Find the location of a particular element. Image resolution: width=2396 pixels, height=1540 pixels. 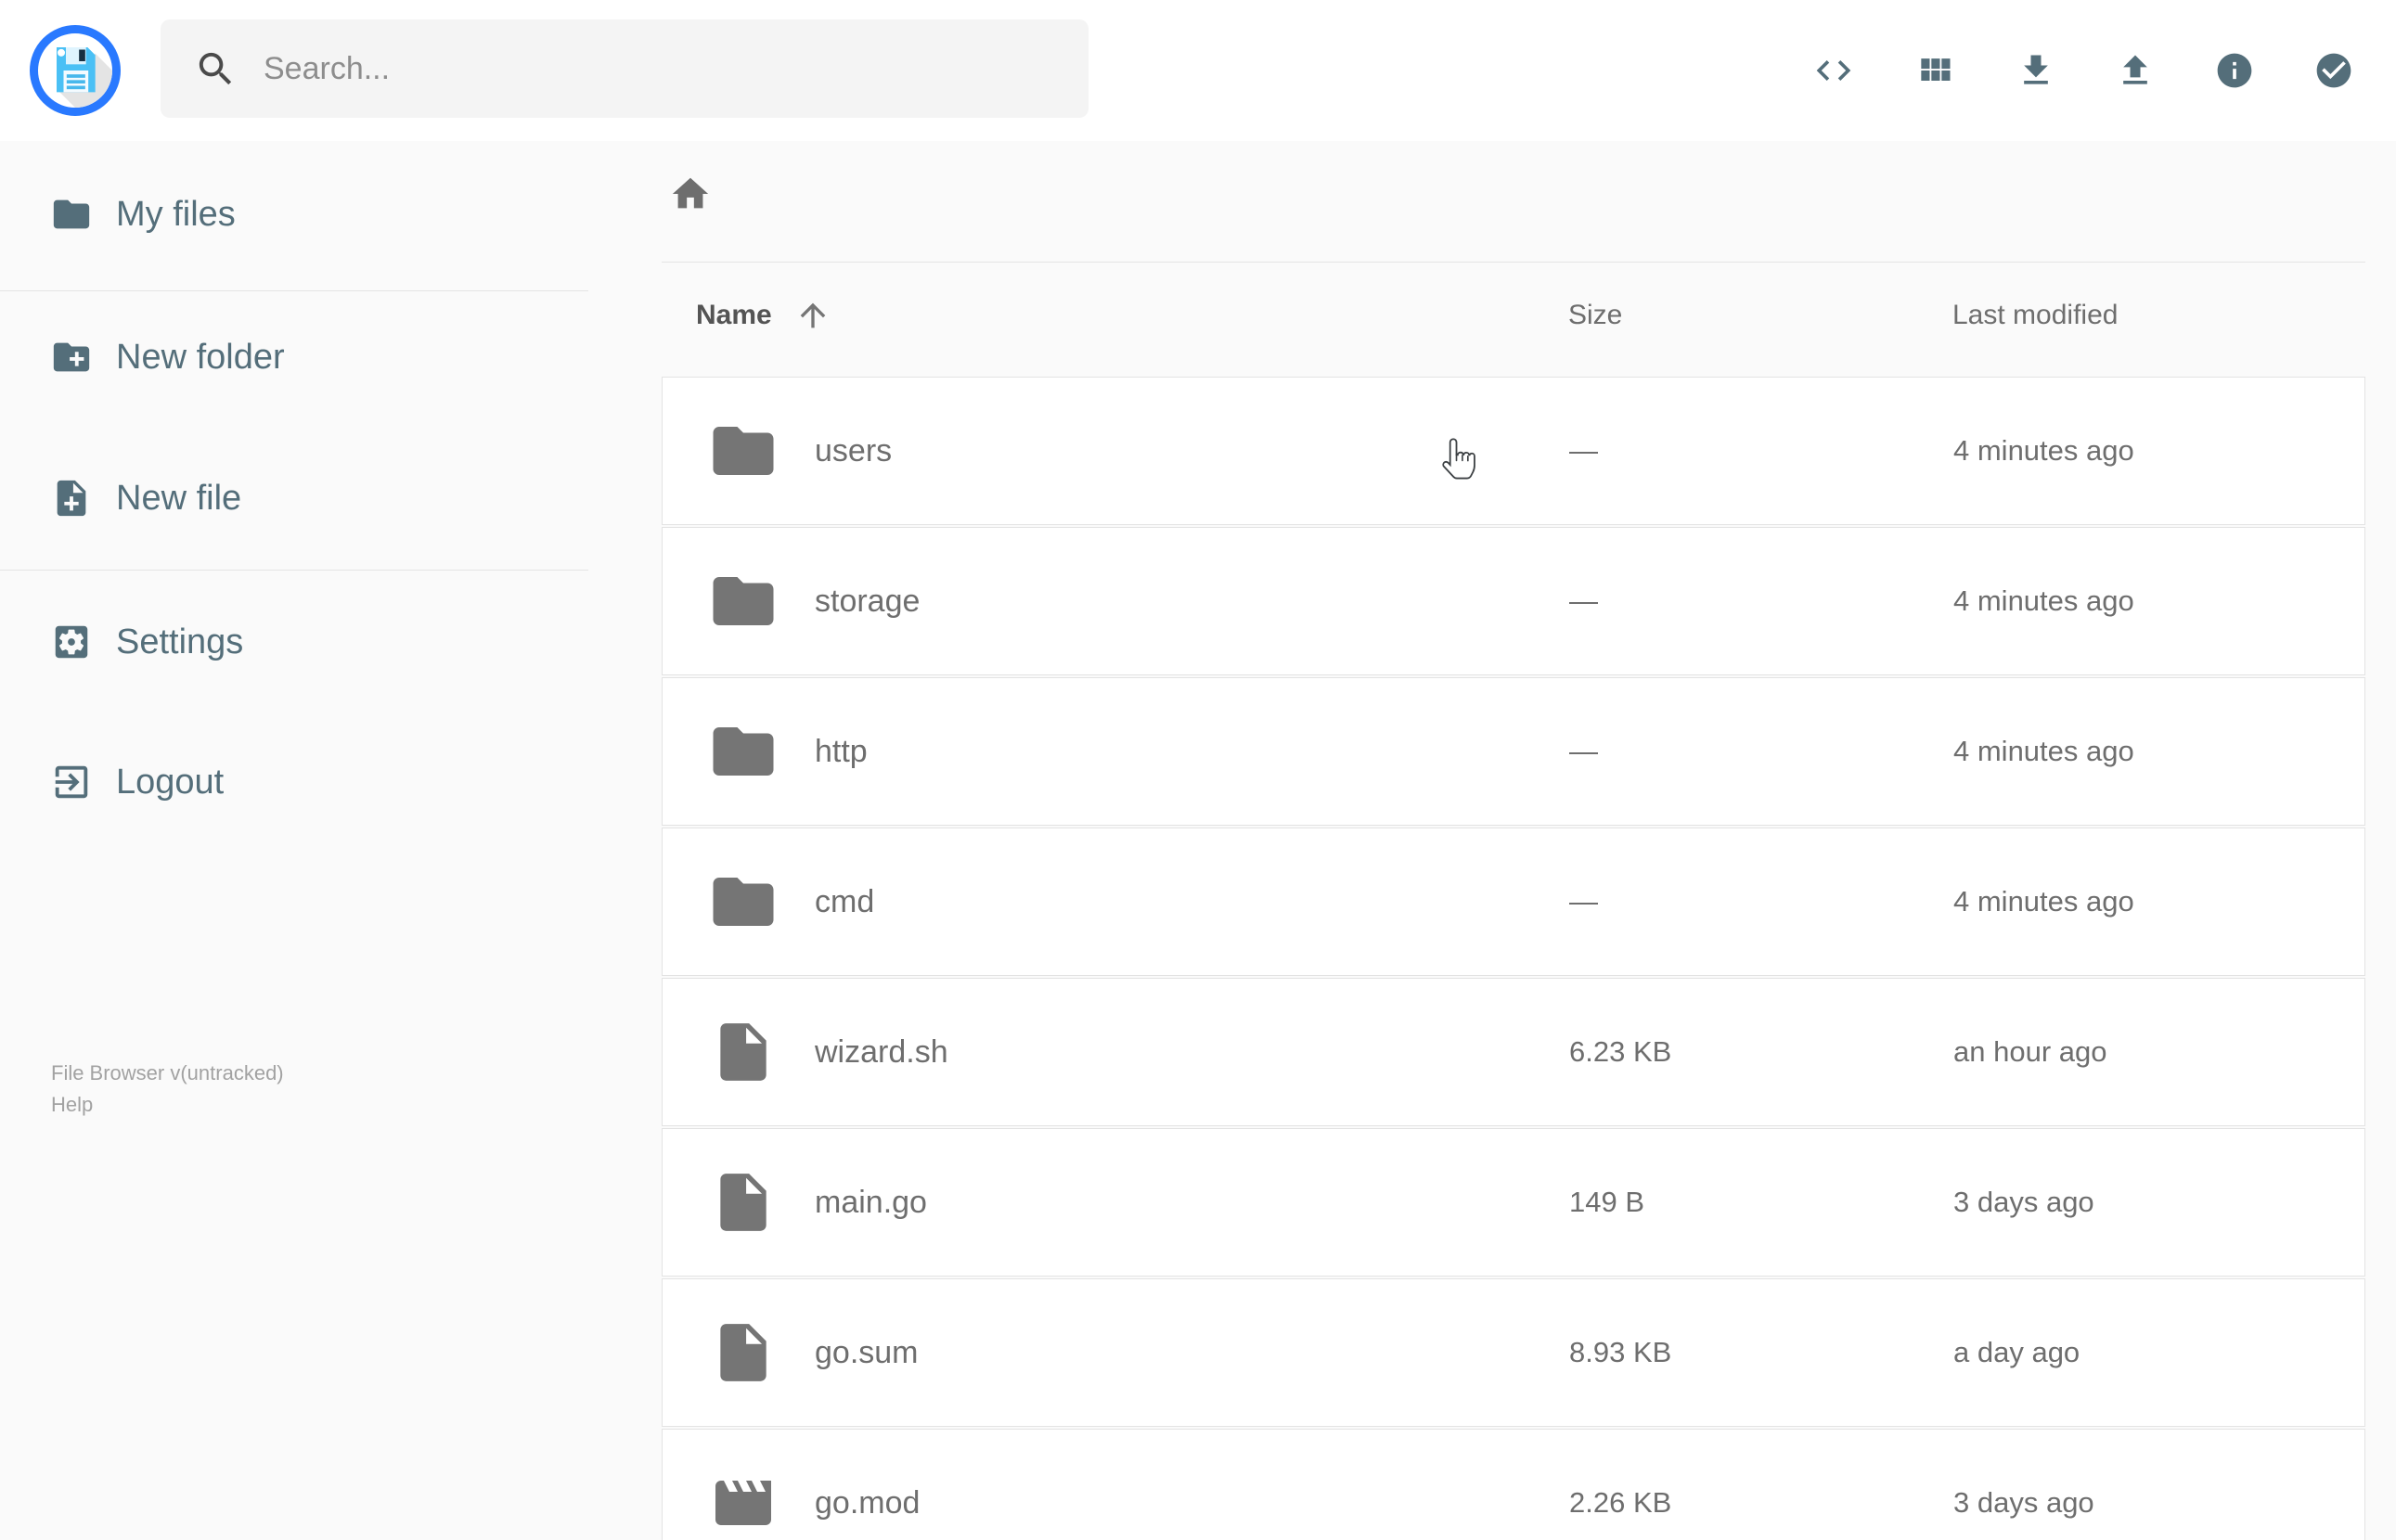

file-name: go.mod is located at coordinates (868, 1502).